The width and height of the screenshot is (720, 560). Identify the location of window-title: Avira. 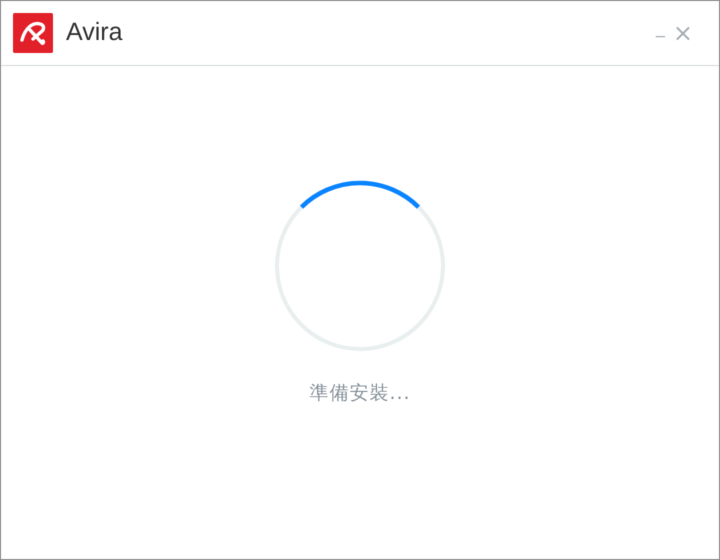
(94, 32).